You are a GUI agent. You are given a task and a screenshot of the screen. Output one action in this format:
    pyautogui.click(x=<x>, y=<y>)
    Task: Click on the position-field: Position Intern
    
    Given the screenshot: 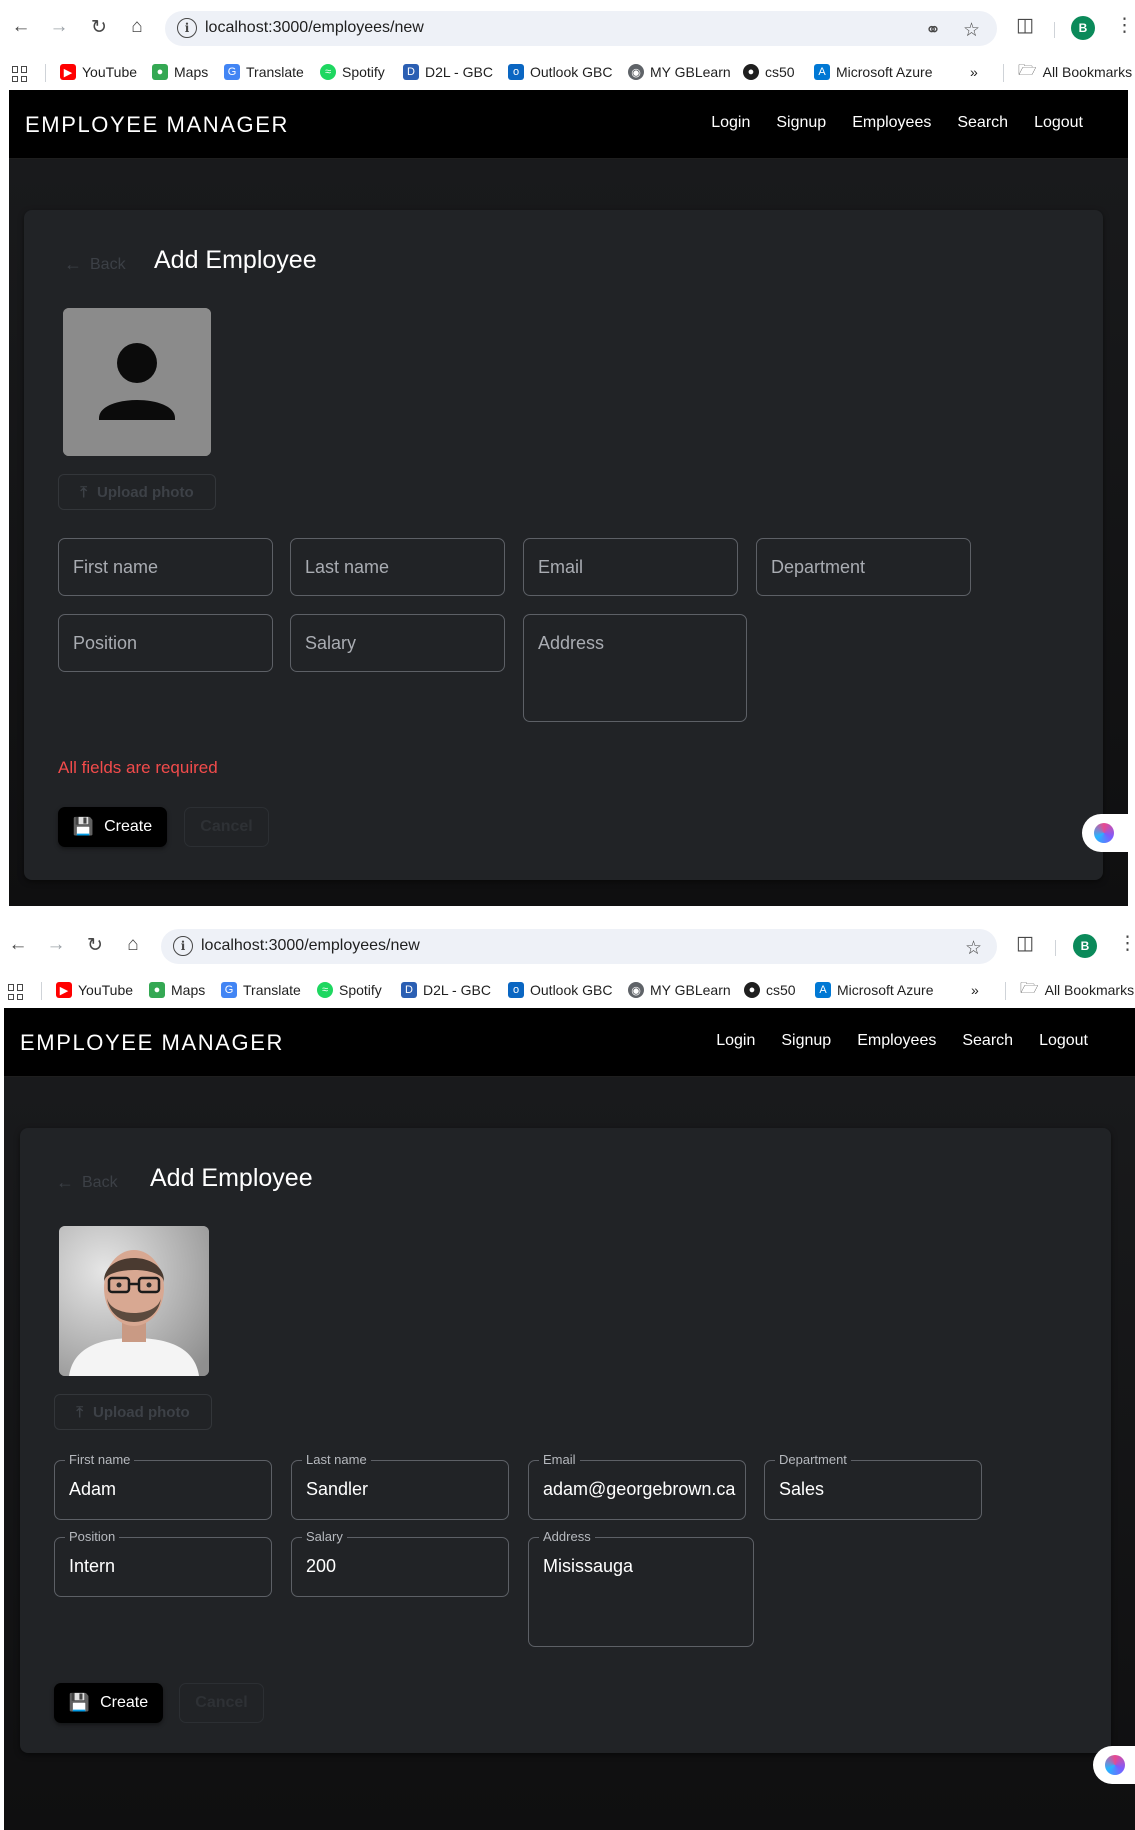 What is the action you would take?
    pyautogui.click(x=163, y=1563)
    